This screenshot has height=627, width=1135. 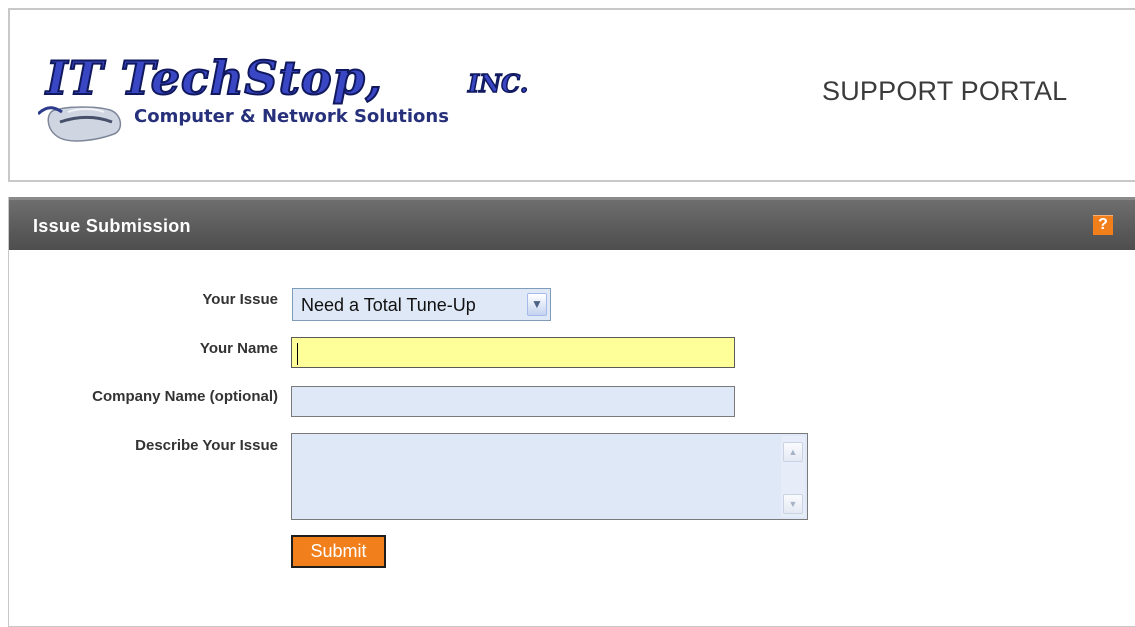 I want to click on describe-label: Describe Your Issue, so click(x=206, y=445).